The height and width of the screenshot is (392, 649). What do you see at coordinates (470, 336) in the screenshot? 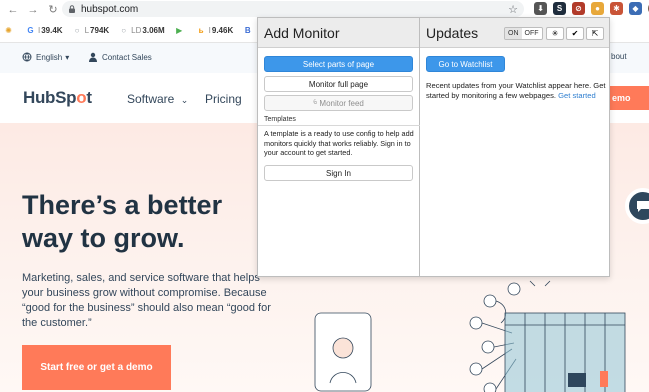
I see `hero-illustration` at bounding box center [470, 336].